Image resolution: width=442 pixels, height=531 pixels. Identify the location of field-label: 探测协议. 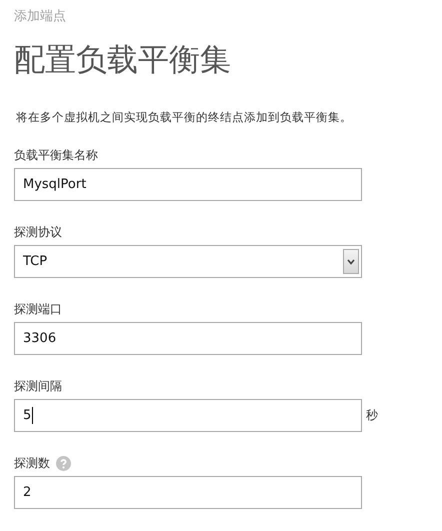
(38, 232).